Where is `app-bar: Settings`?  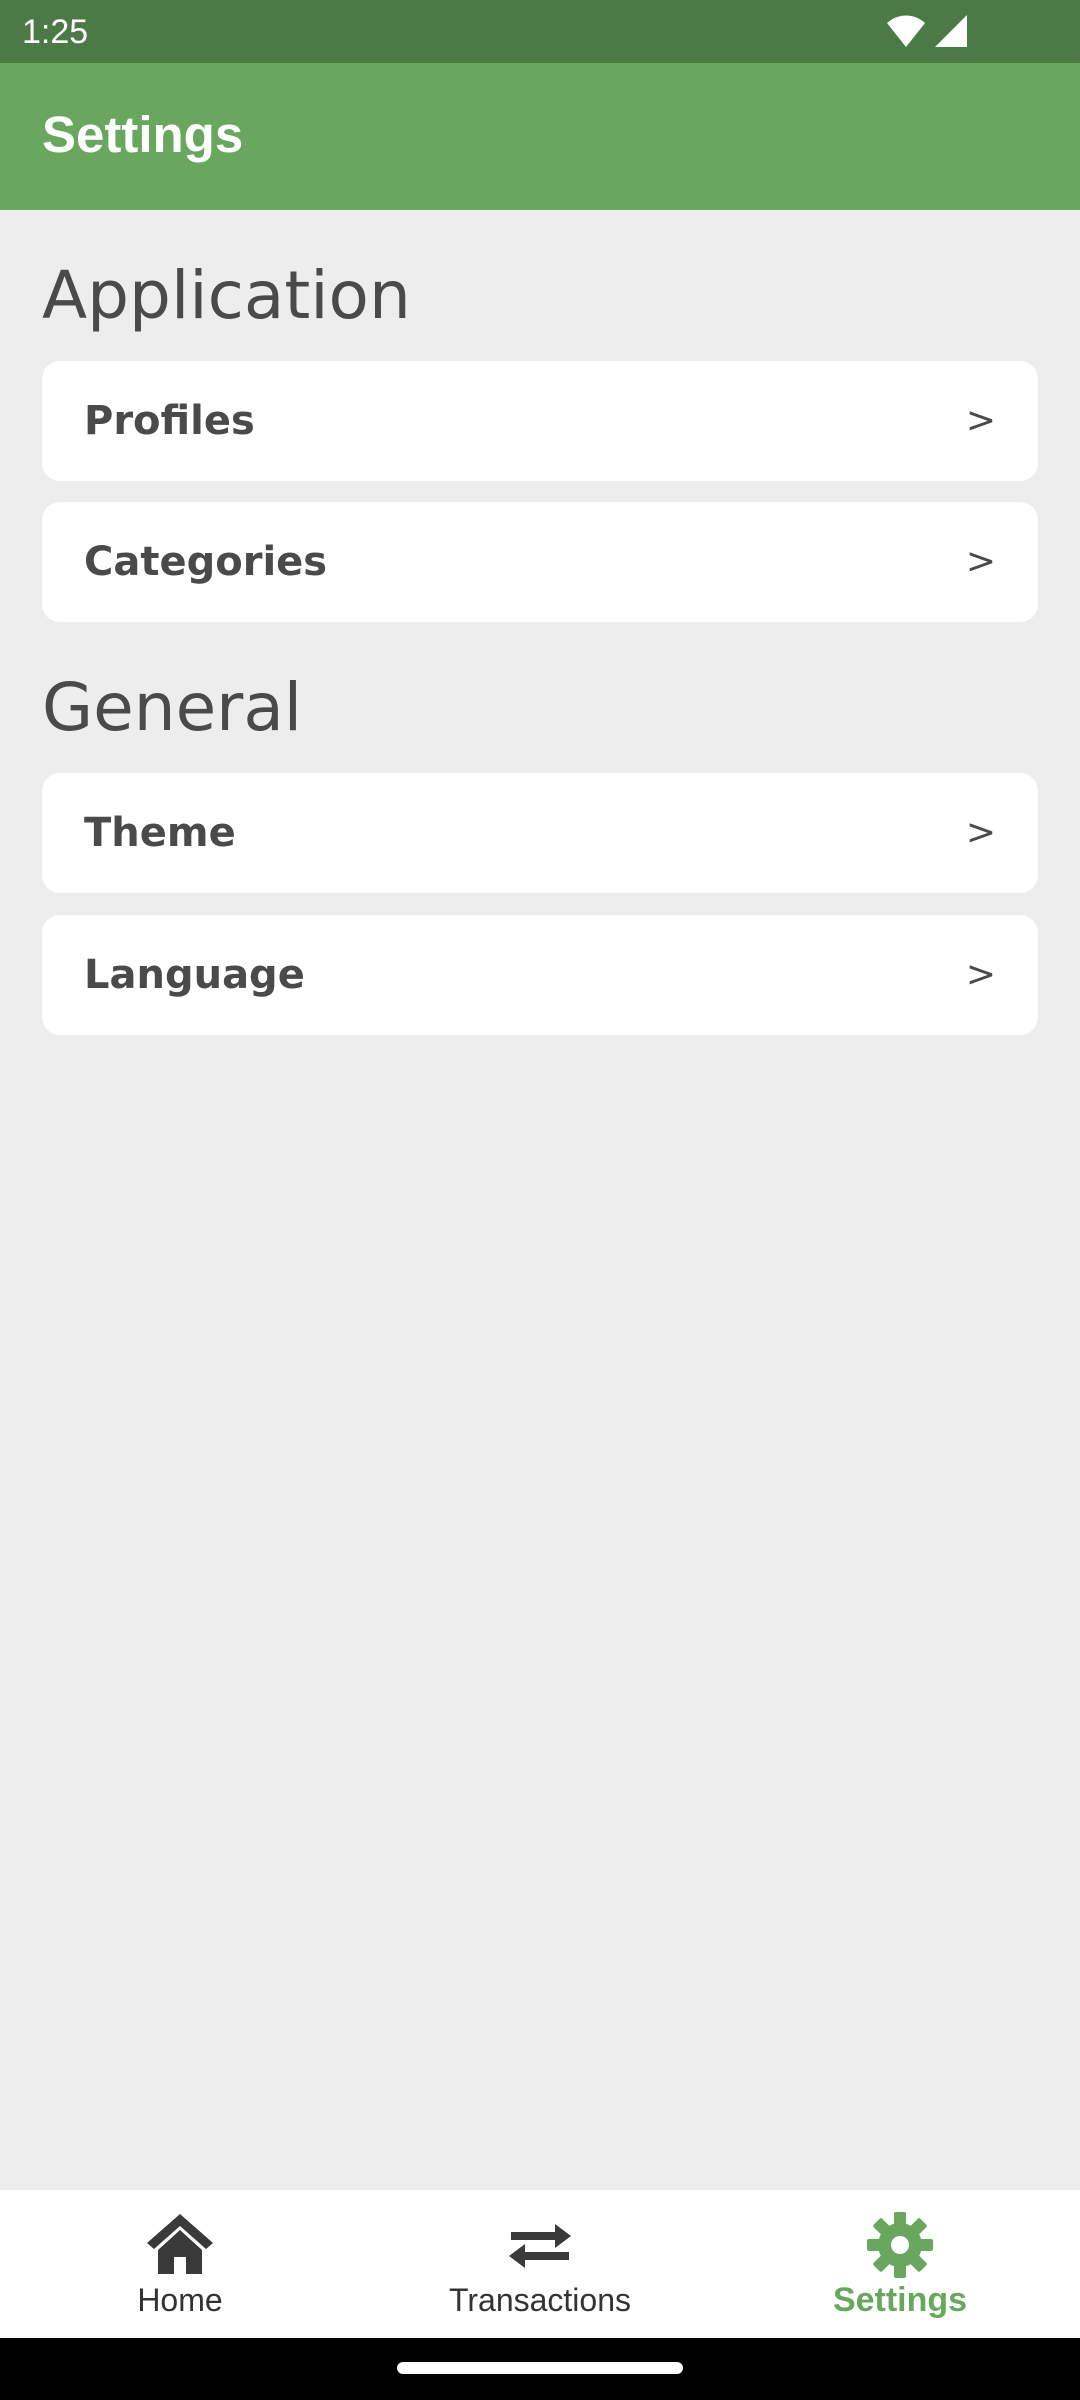 app-bar: Settings is located at coordinates (540, 136).